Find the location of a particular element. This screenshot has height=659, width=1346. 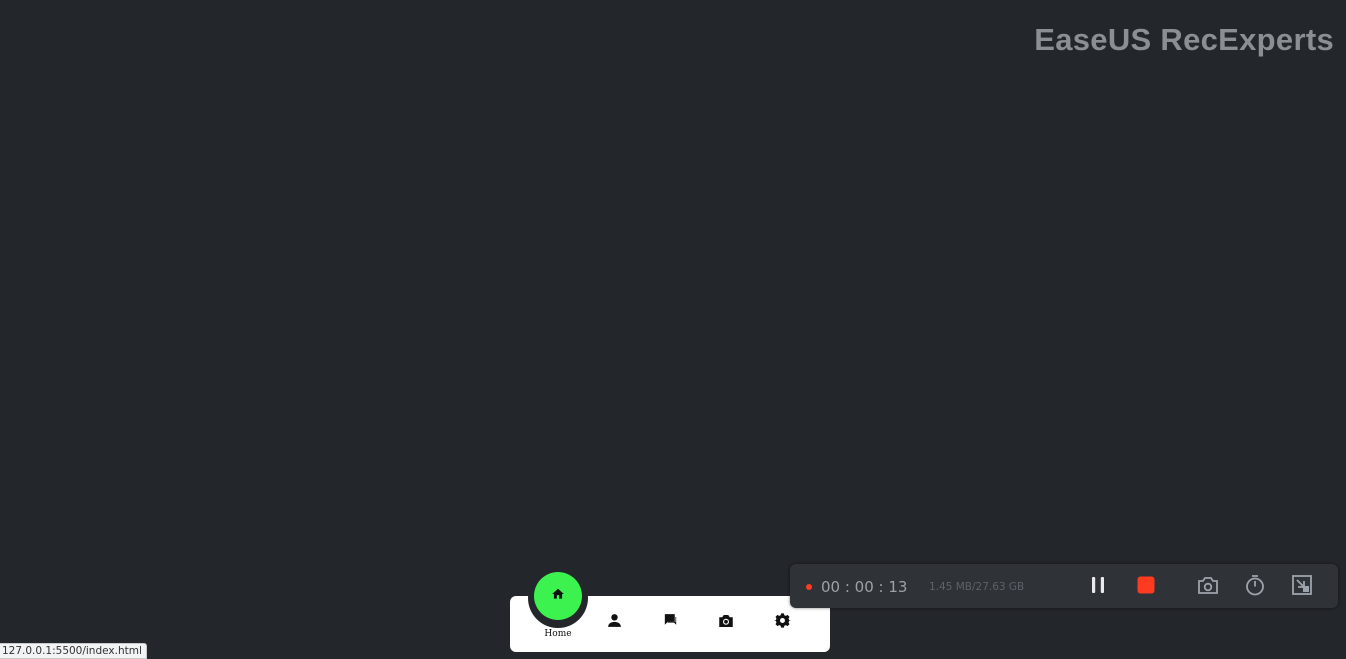

nav-item-camera is located at coordinates (726, 623).